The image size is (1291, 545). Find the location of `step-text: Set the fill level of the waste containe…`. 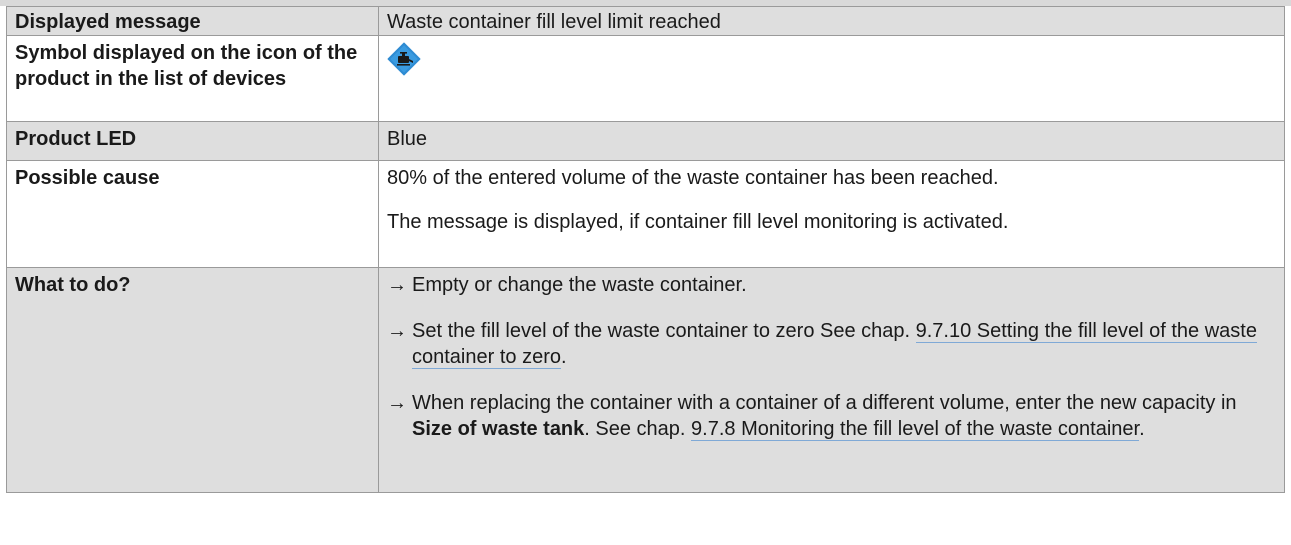

step-text: Set the fill level of the waste containe… is located at coordinates (664, 331).